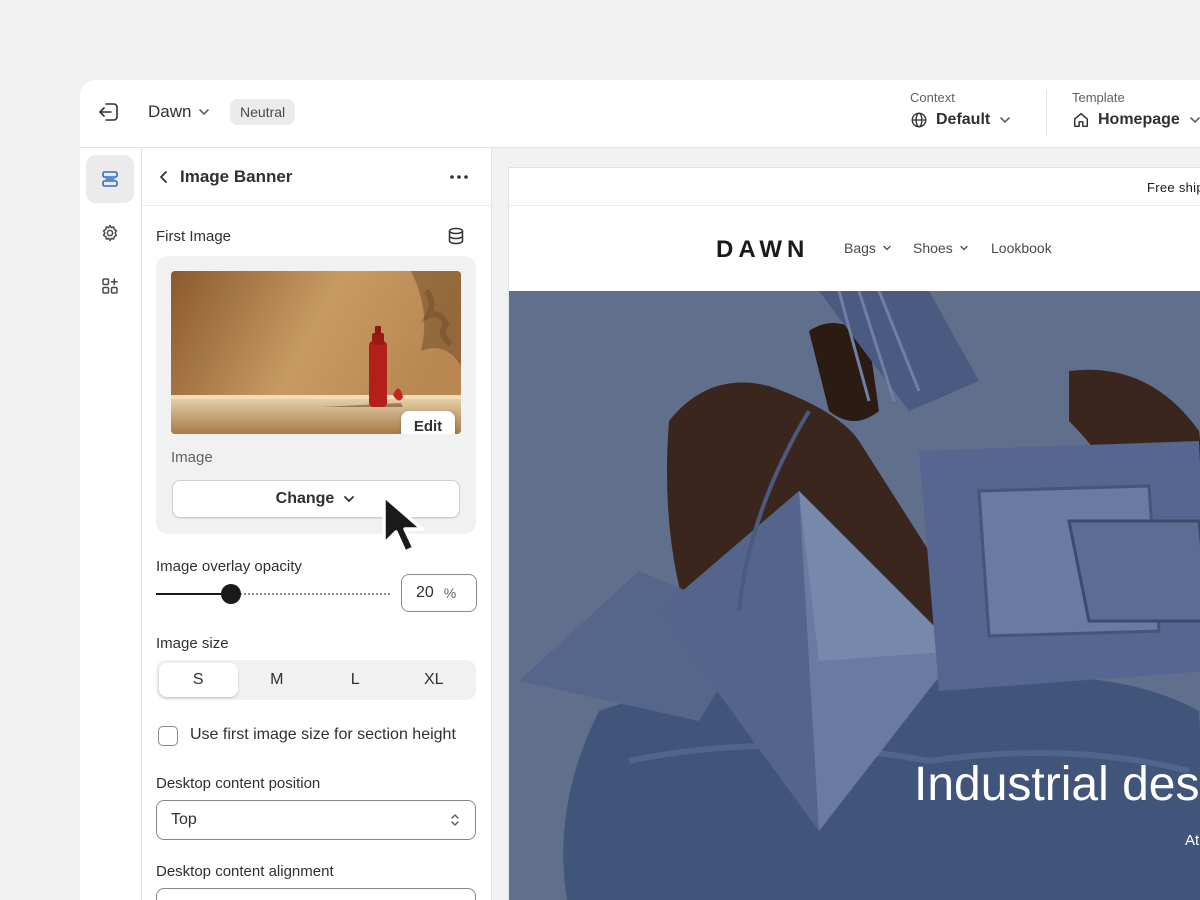 Image resolution: width=1200 pixels, height=900 pixels. I want to click on globe-icon, so click(919, 120).